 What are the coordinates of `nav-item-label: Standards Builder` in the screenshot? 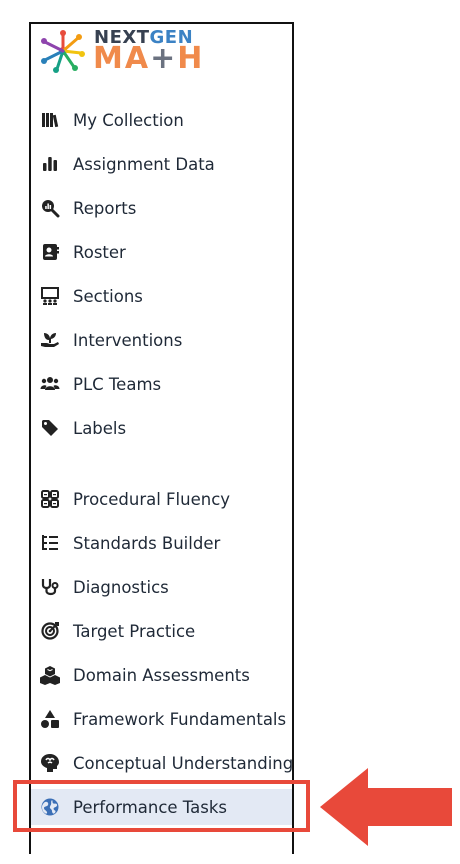 It's located at (147, 543).